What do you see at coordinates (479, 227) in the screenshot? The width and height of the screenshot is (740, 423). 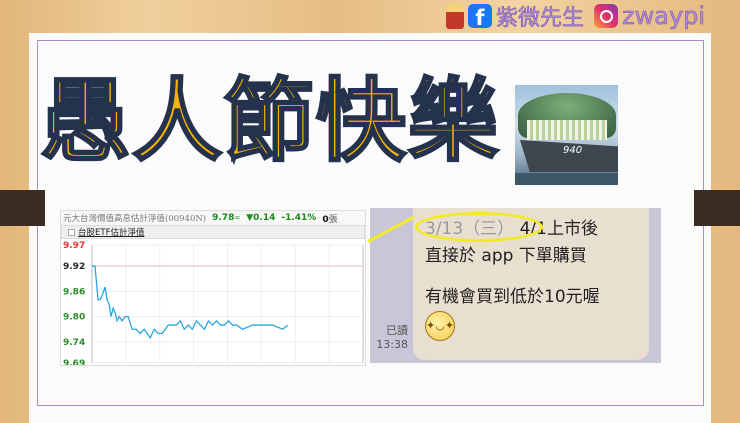 I see `highlight-circle` at bounding box center [479, 227].